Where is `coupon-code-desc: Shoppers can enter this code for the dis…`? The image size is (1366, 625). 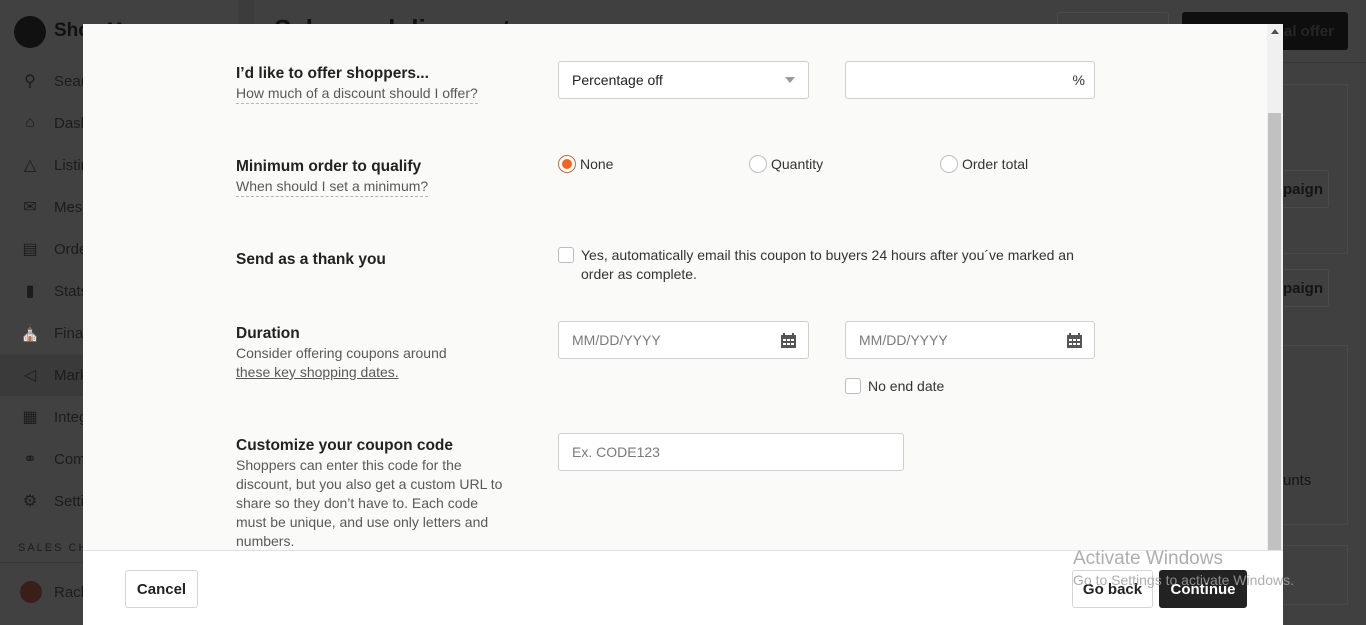
coupon-code-desc: Shoppers can enter this code for the dis… is located at coordinates (369, 503).